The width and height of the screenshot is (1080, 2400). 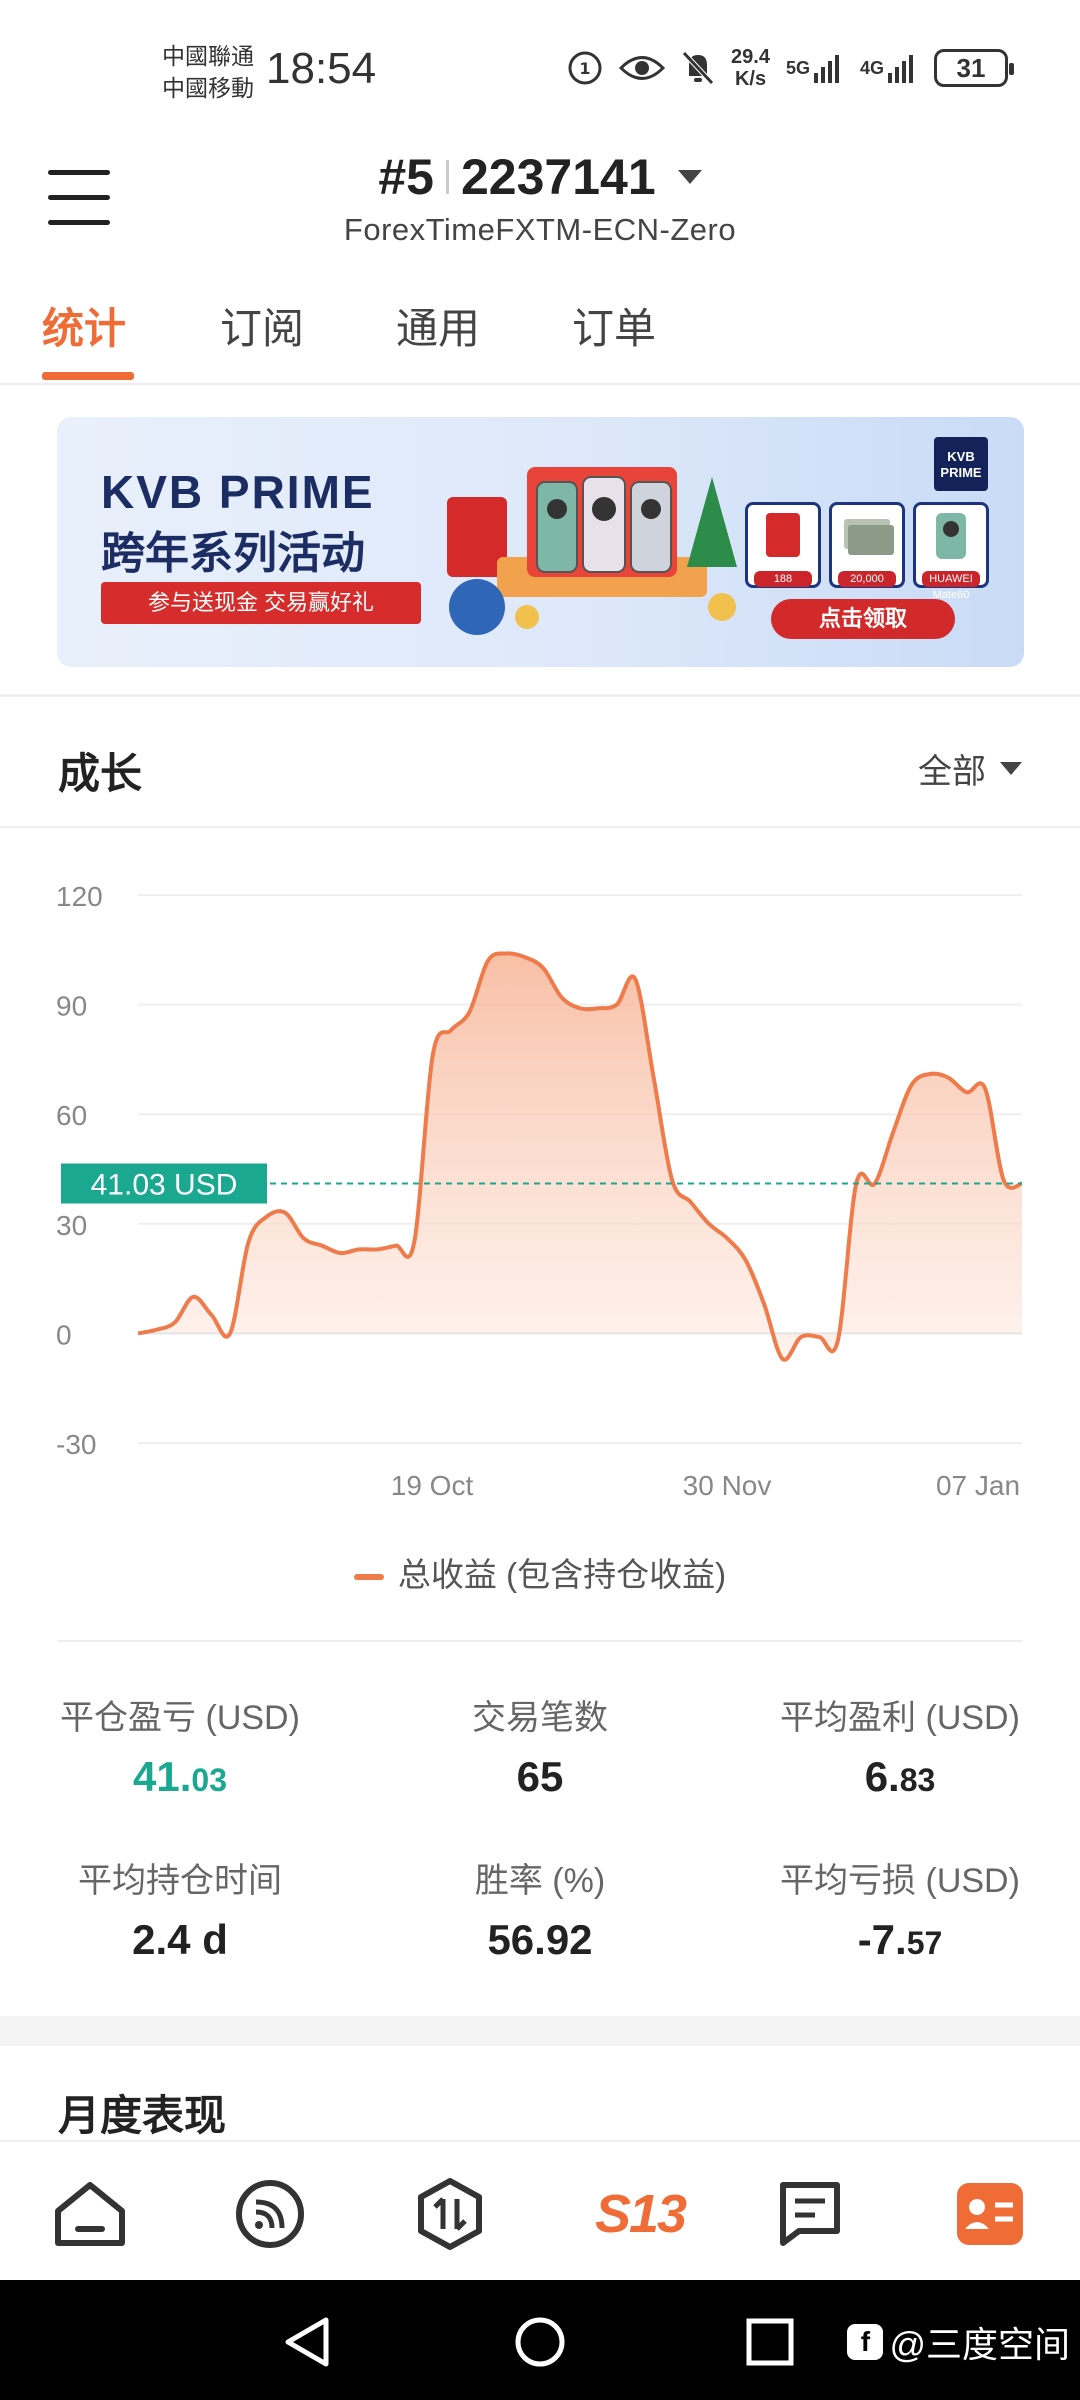 I want to click on s13-logo: S13, so click(x=640, y=2214).